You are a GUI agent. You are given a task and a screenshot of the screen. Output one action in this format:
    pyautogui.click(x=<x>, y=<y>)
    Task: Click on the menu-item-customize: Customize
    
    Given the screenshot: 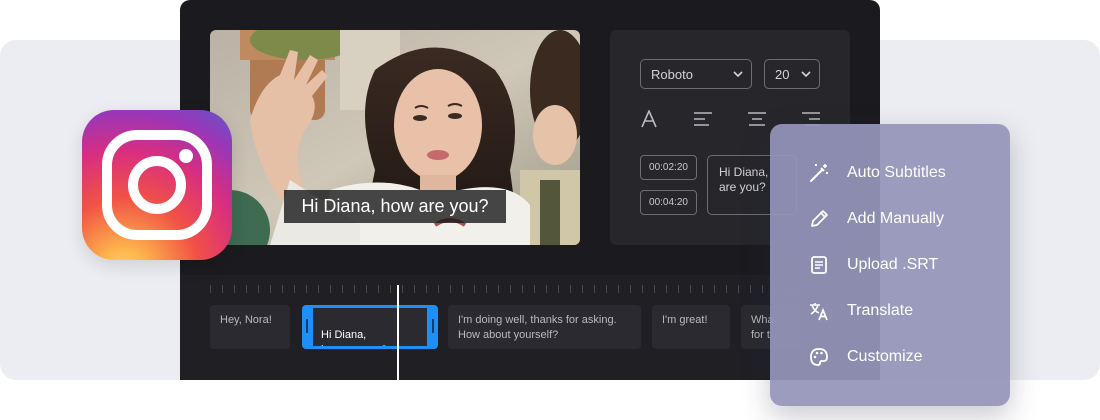 What is the action you would take?
    pyautogui.click(x=865, y=357)
    